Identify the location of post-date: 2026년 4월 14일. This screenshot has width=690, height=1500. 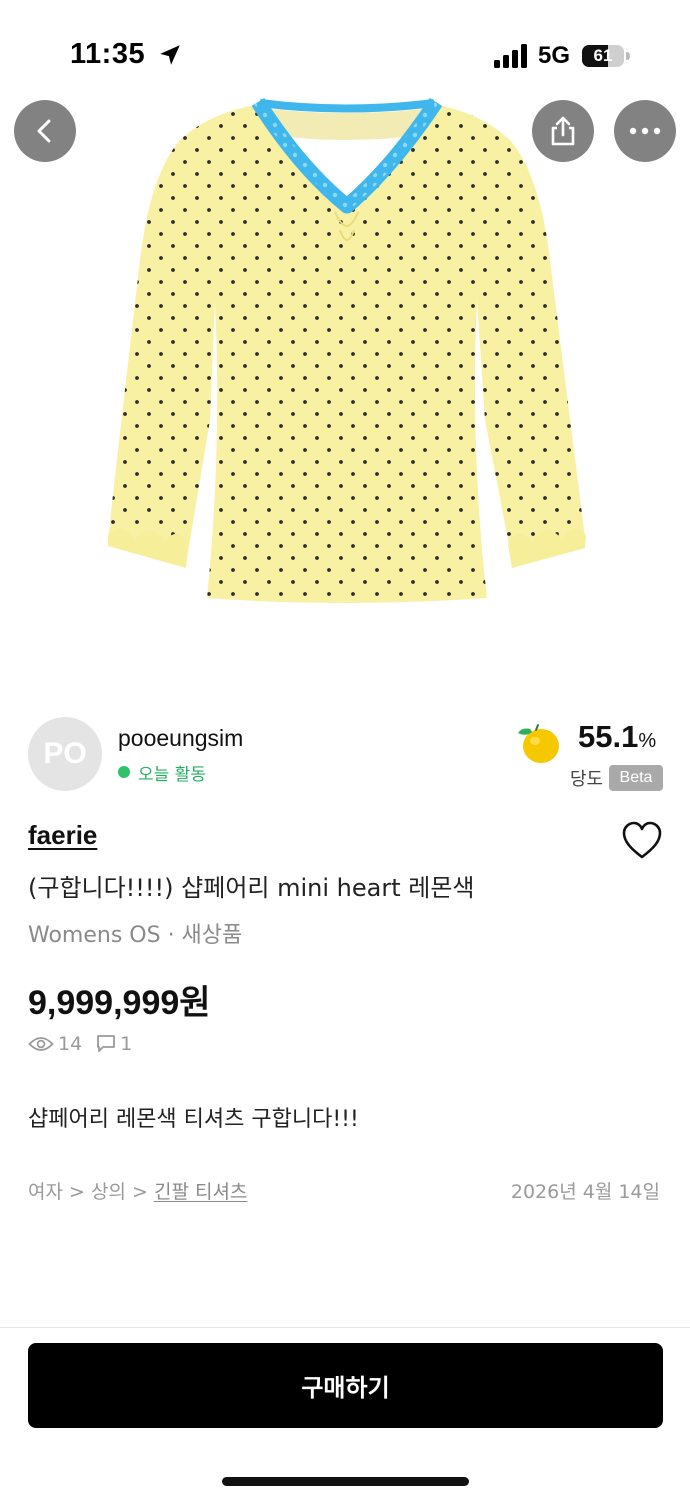
(585, 1192).